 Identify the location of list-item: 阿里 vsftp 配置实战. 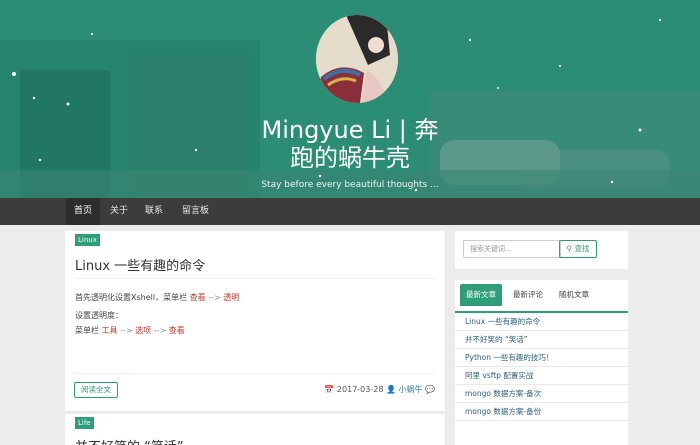
(541, 376).